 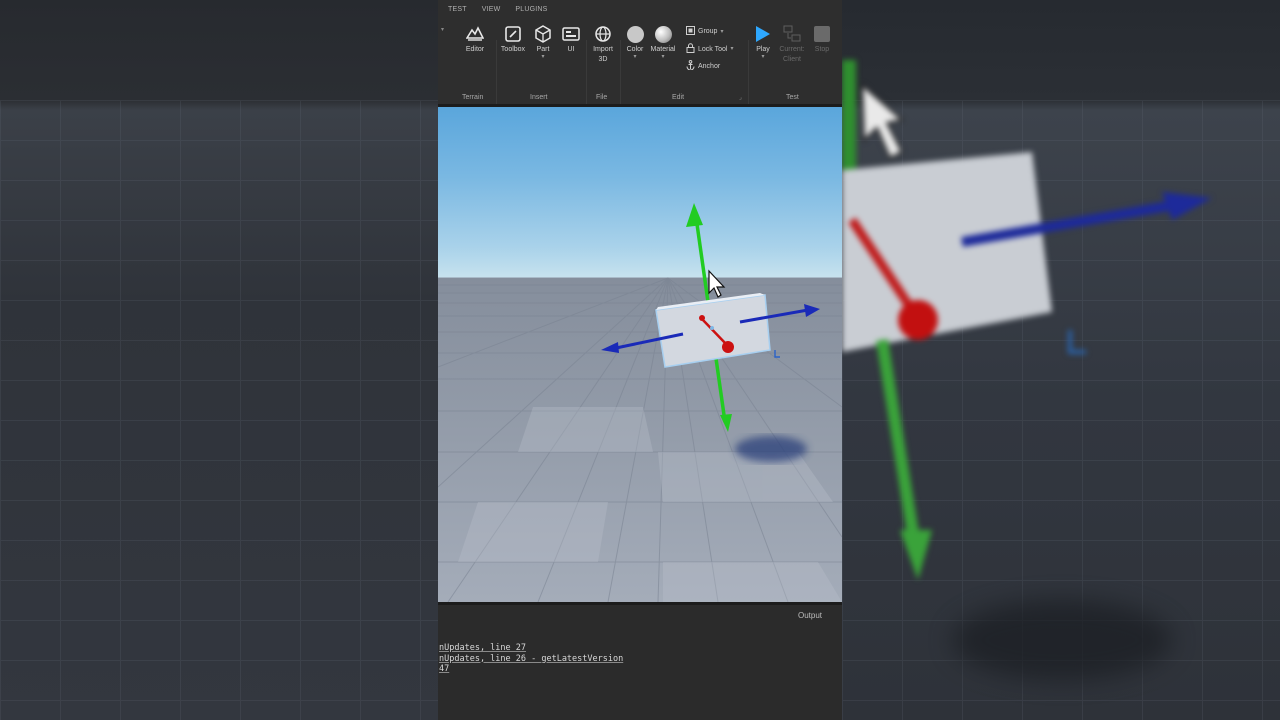 I want to click on material-icon, so click(x=663, y=34).